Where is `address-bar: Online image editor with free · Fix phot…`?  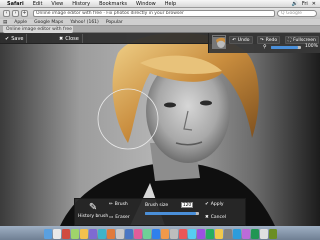 address-bar: Online image editor with free · Fix phot… is located at coordinates (154, 13).